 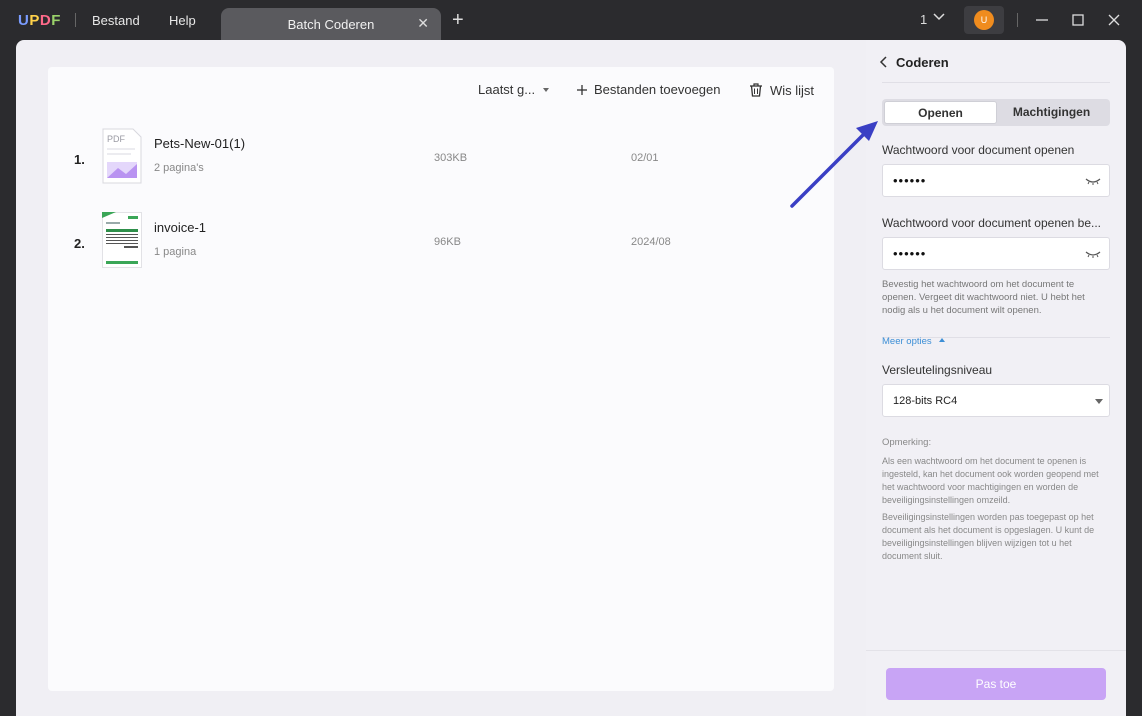 What do you see at coordinates (978, 150) in the screenshot?
I see `open-password-label: Wachtwoord voor document openen` at bounding box center [978, 150].